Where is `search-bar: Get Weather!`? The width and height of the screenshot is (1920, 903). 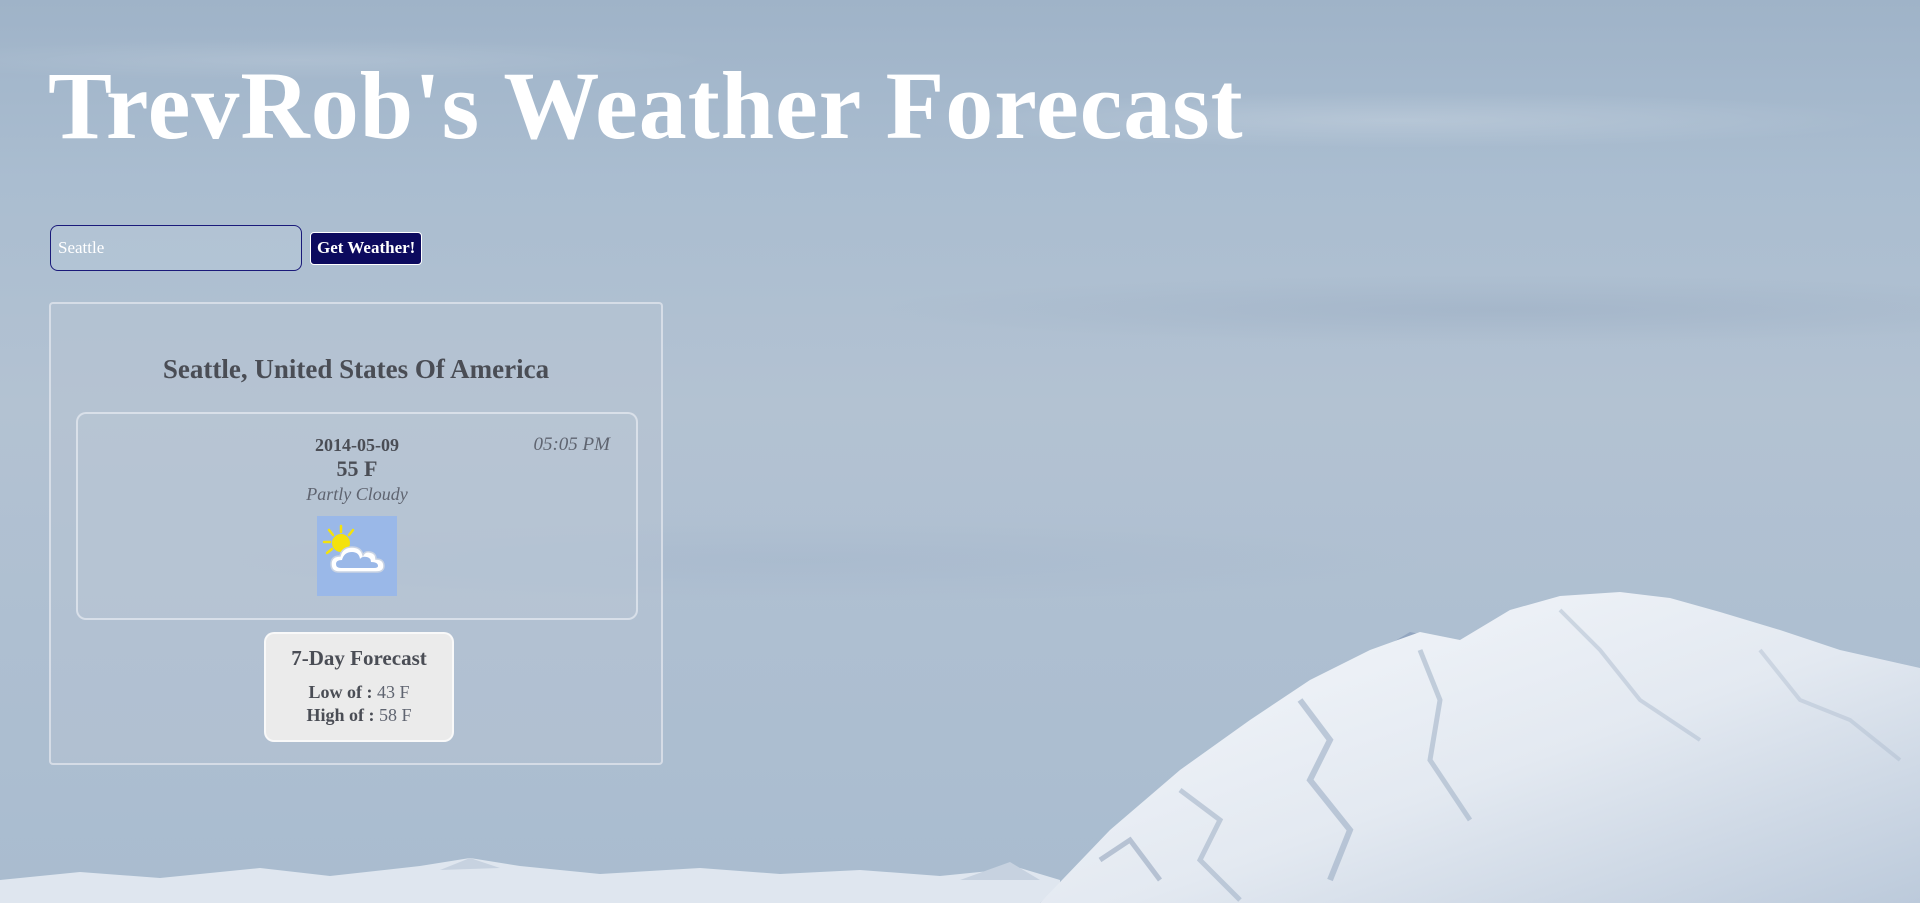 search-bar: Get Weather! is located at coordinates (236, 248).